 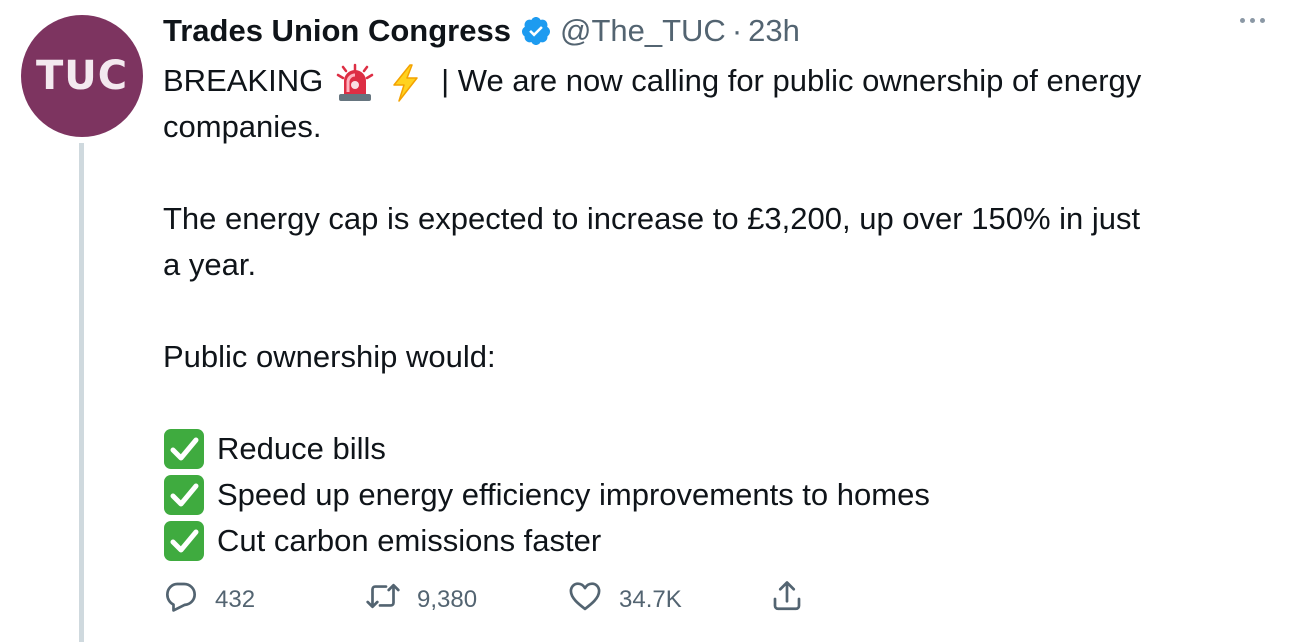 I want to click on share-button, so click(x=787, y=599).